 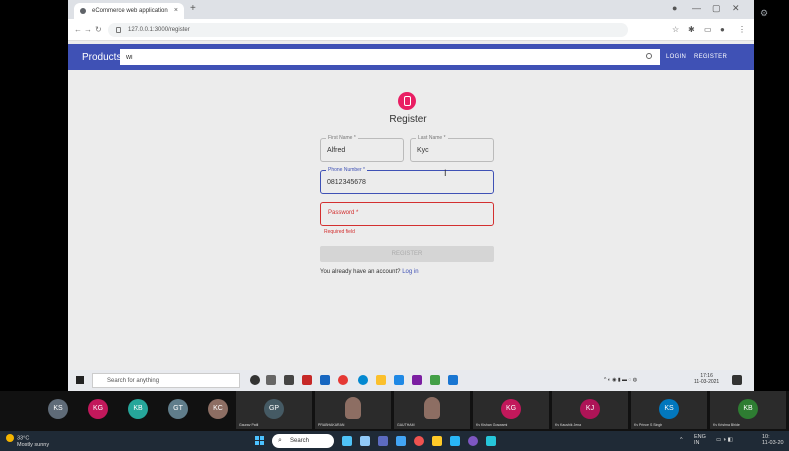 What do you see at coordinates (736, 8) in the screenshot?
I see `window-close-icon: ✕` at bounding box center [736, 8].